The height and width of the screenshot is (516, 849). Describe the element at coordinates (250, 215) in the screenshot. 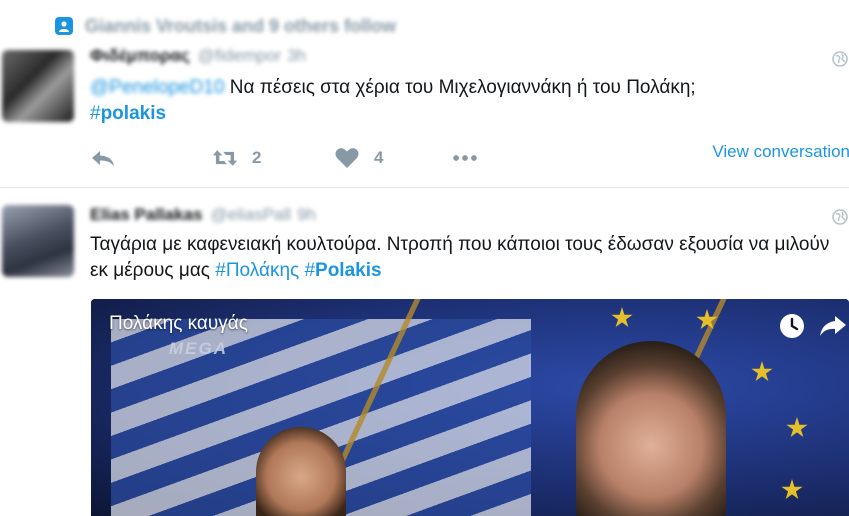

I see `username: @eliasPall` at that location.